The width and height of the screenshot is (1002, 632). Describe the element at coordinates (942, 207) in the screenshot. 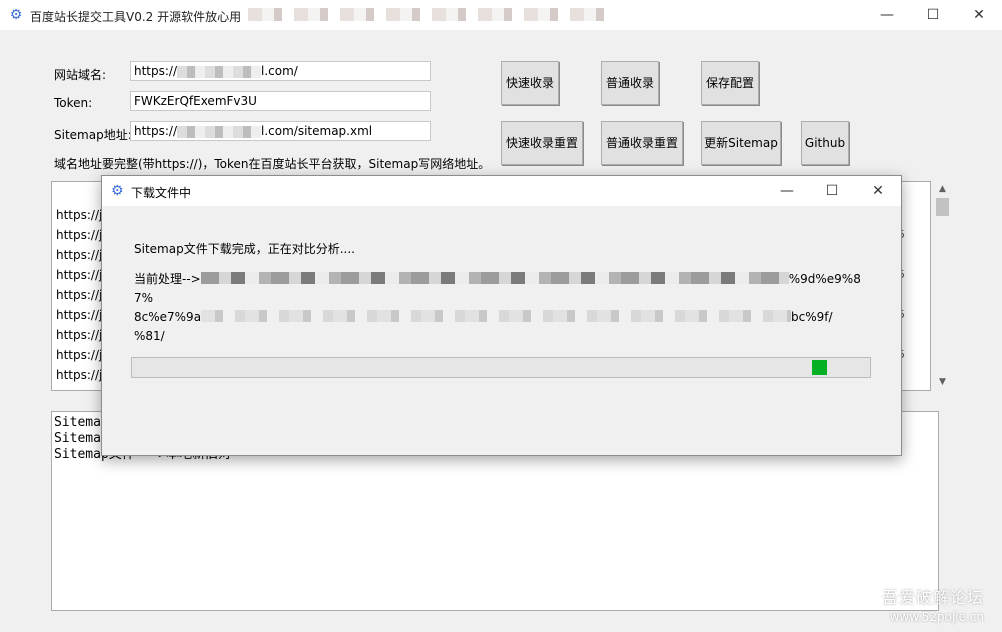

I see `scroll-thumb` at that location.